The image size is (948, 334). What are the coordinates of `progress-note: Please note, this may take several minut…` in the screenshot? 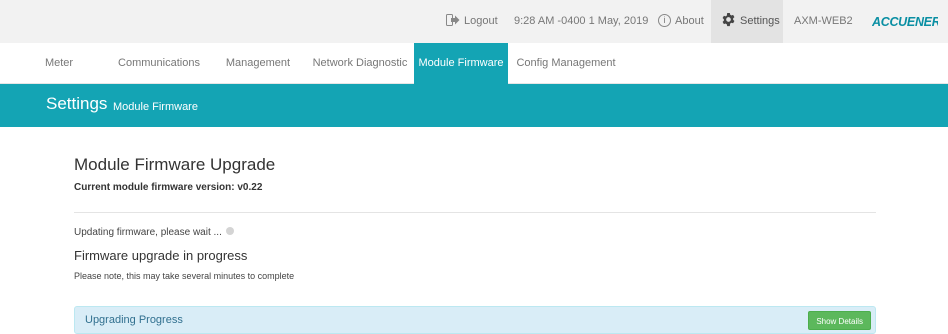 It's located at (184, 276).